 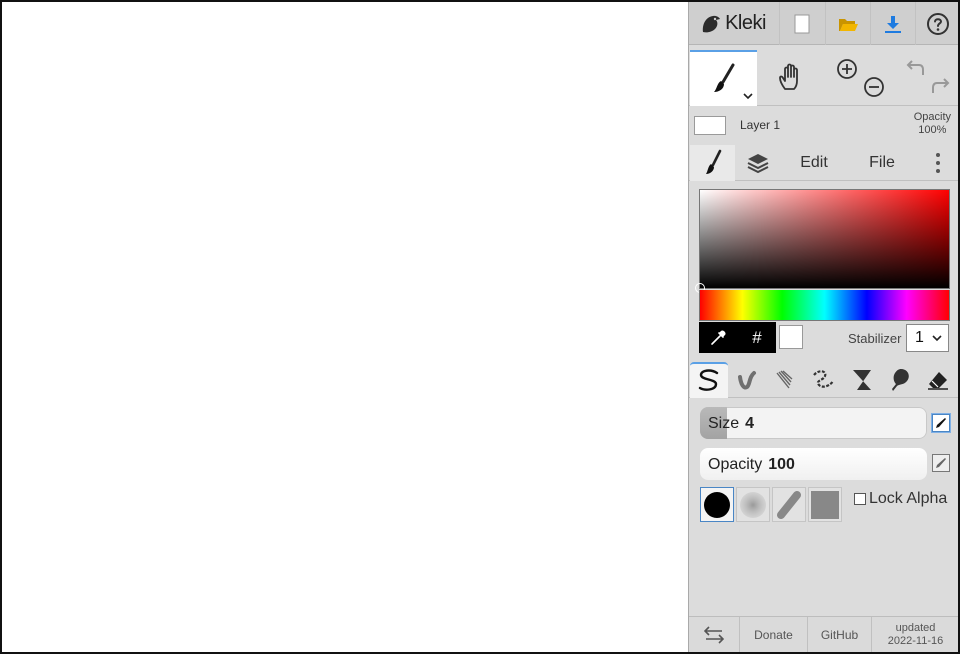 I want to click on lock-alpha-toggle: Lock Alpha, so click(x=900, y=499).